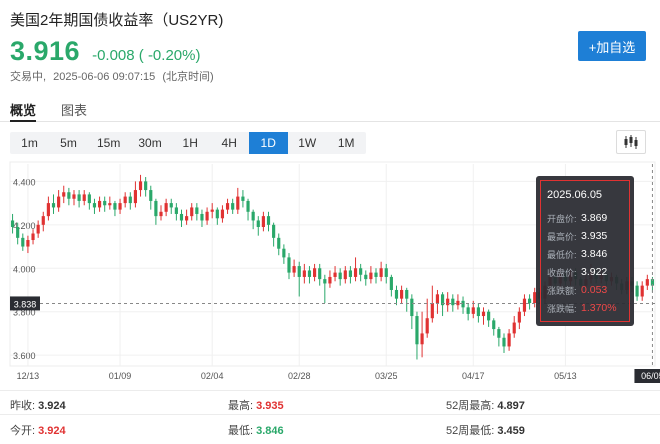 The width and height of the screenshot is (660, 444). What do you see at coordinates (586, 272) in the screenshot?
I see `tooltip-row-close: 收盘价: 3.922` at bounding box center [586, 272].